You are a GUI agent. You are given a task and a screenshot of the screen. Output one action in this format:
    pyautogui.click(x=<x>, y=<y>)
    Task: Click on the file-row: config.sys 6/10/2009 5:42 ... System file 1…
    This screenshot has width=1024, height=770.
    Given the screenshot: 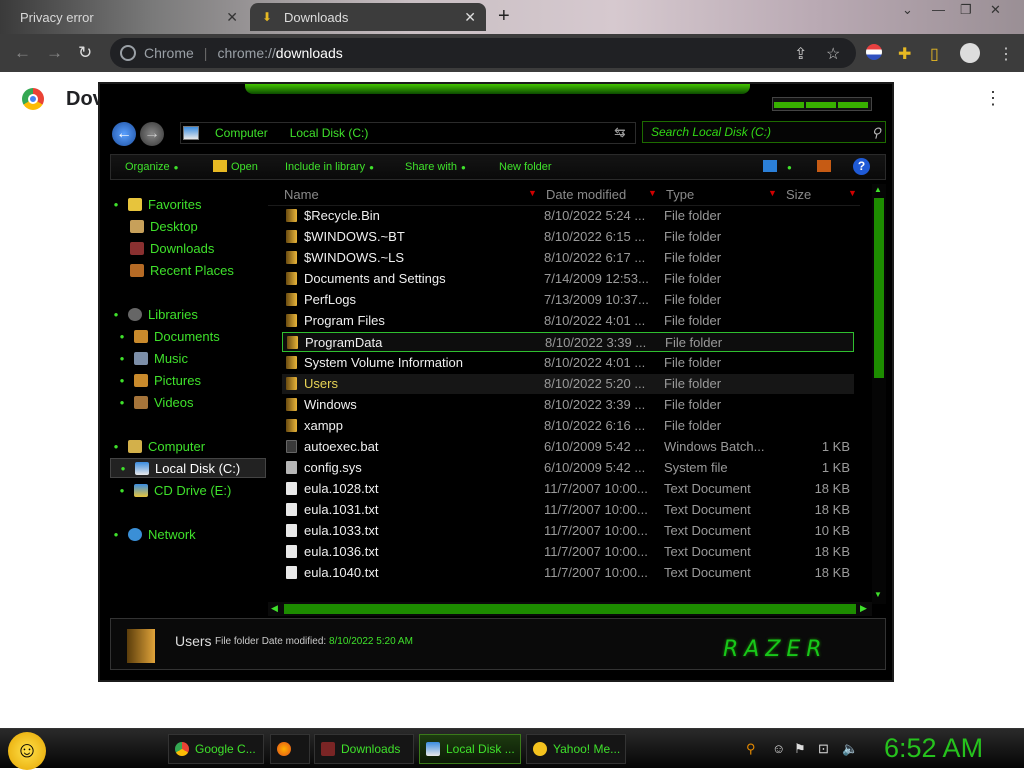 What is the action you would take?
    pyautogui.click(x=568, y=468)
    